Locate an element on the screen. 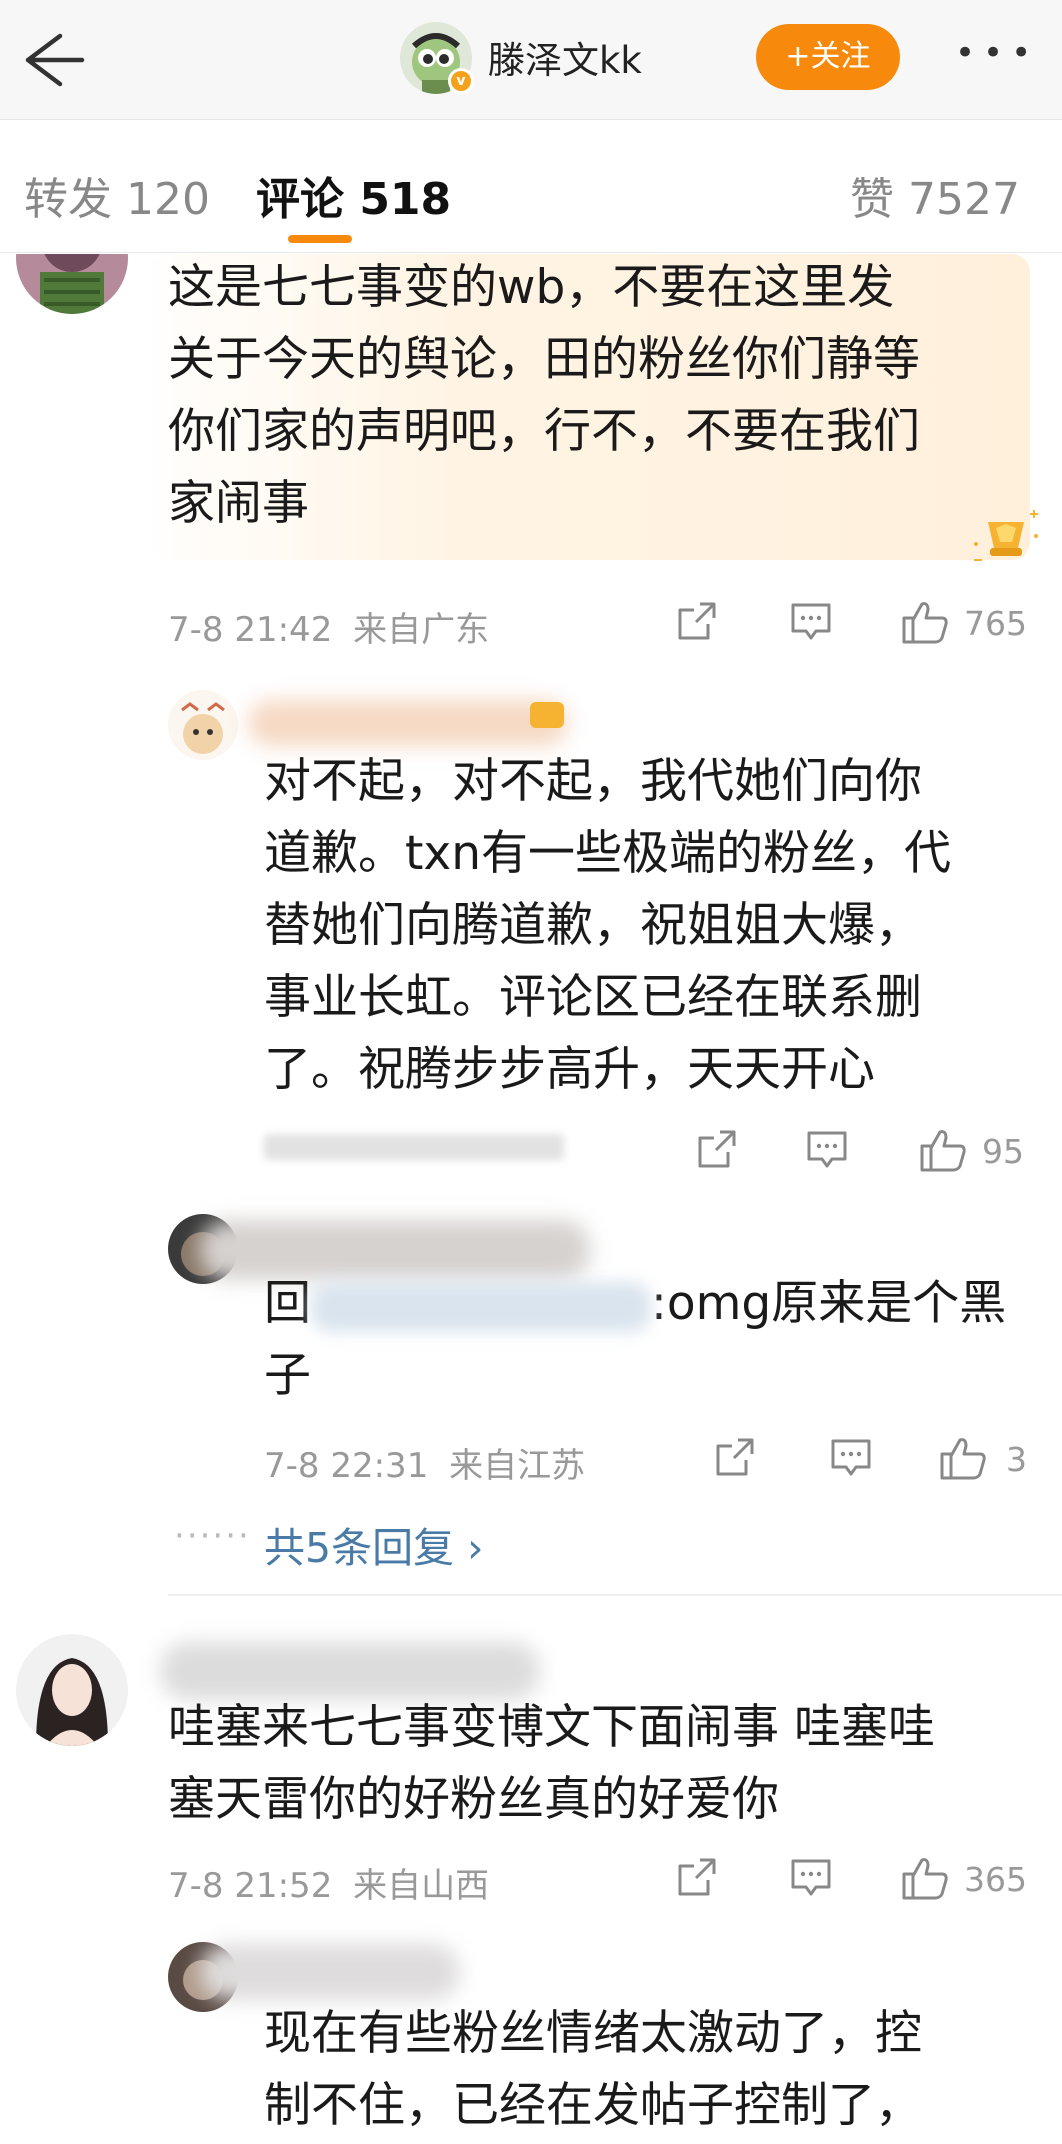  active-tab-indicator is located at coordinates (320, 239).